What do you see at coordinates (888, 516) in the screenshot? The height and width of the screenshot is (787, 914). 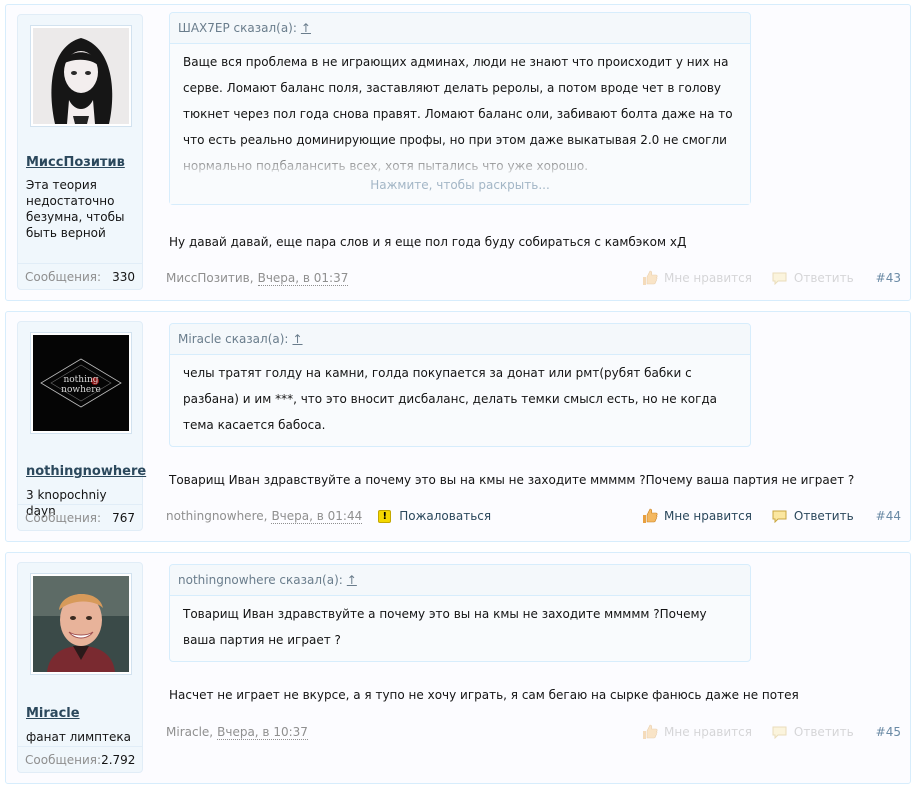 I see `post-number: #44` at bounding box center [888, 516].